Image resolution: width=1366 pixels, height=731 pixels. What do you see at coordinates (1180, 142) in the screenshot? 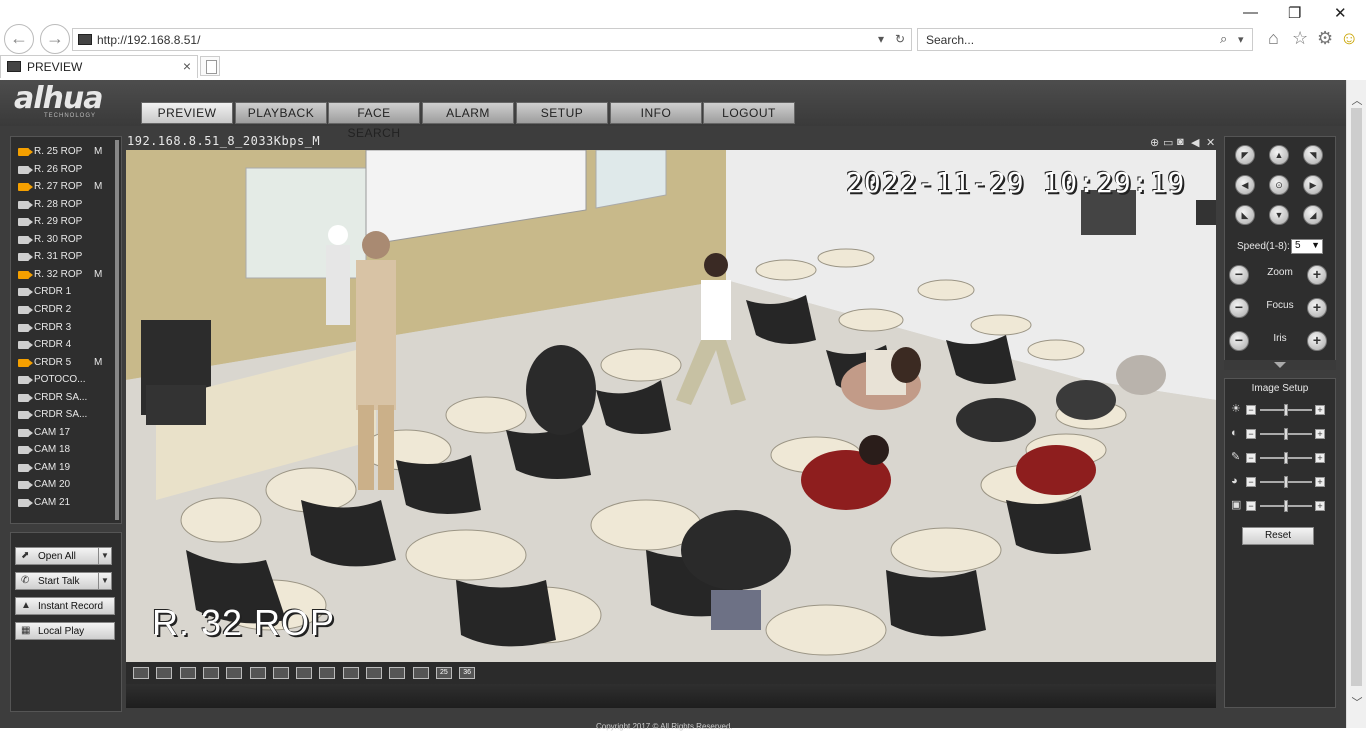
I see `snapshot-icon: ◙` at bounding box center [1180, 142].